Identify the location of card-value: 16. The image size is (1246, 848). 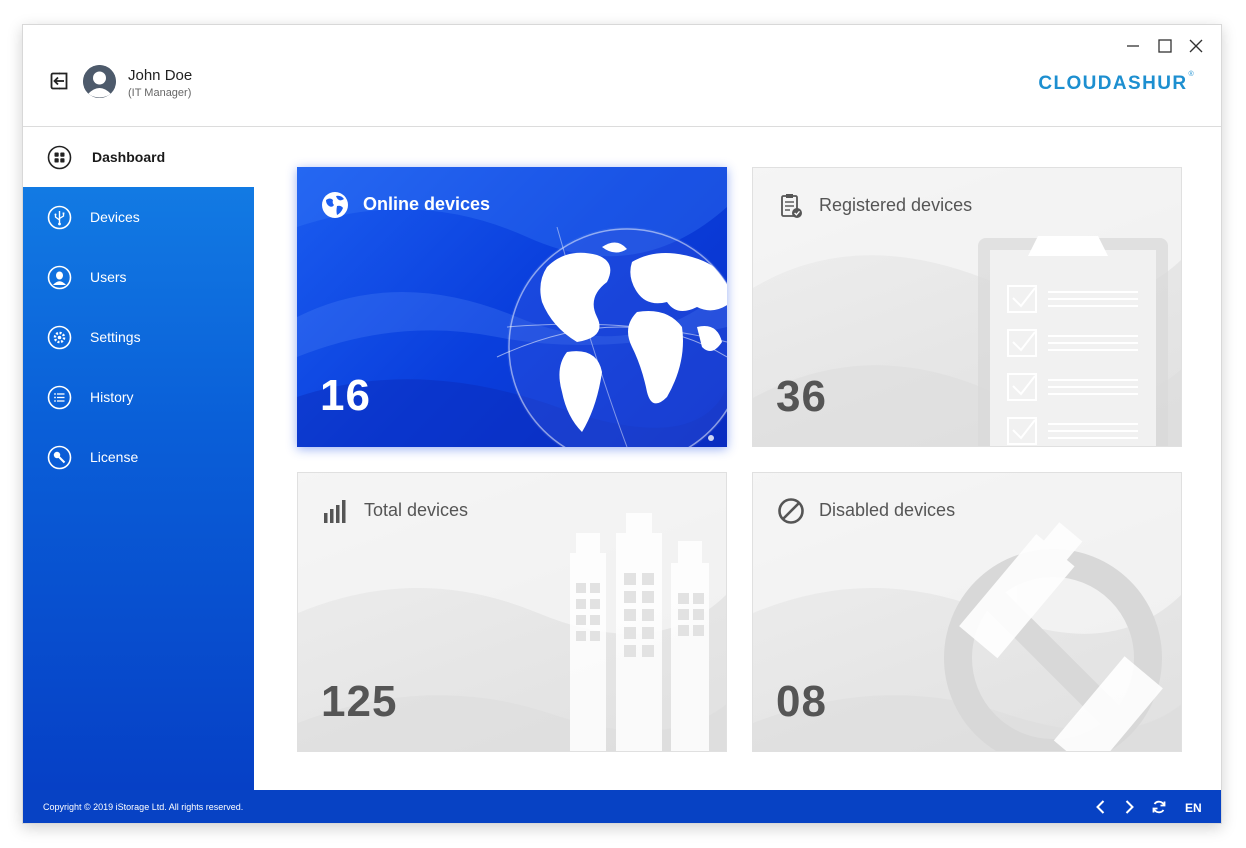
(345, 395).